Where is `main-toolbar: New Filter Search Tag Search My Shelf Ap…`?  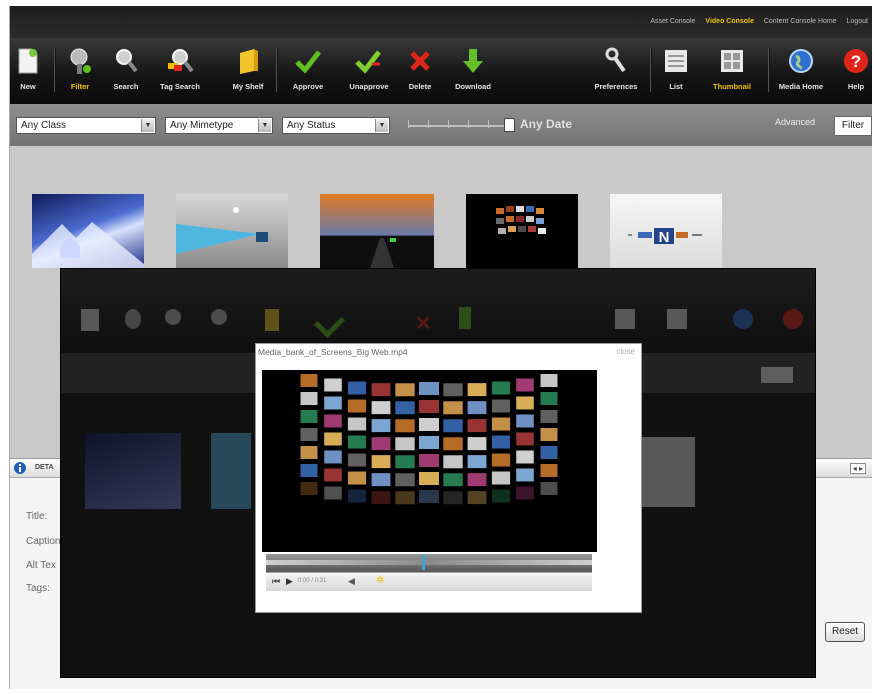 main-toolbar: New Filter Search Tag Search My Shelf Ap… is located at coordinates (441, 71).